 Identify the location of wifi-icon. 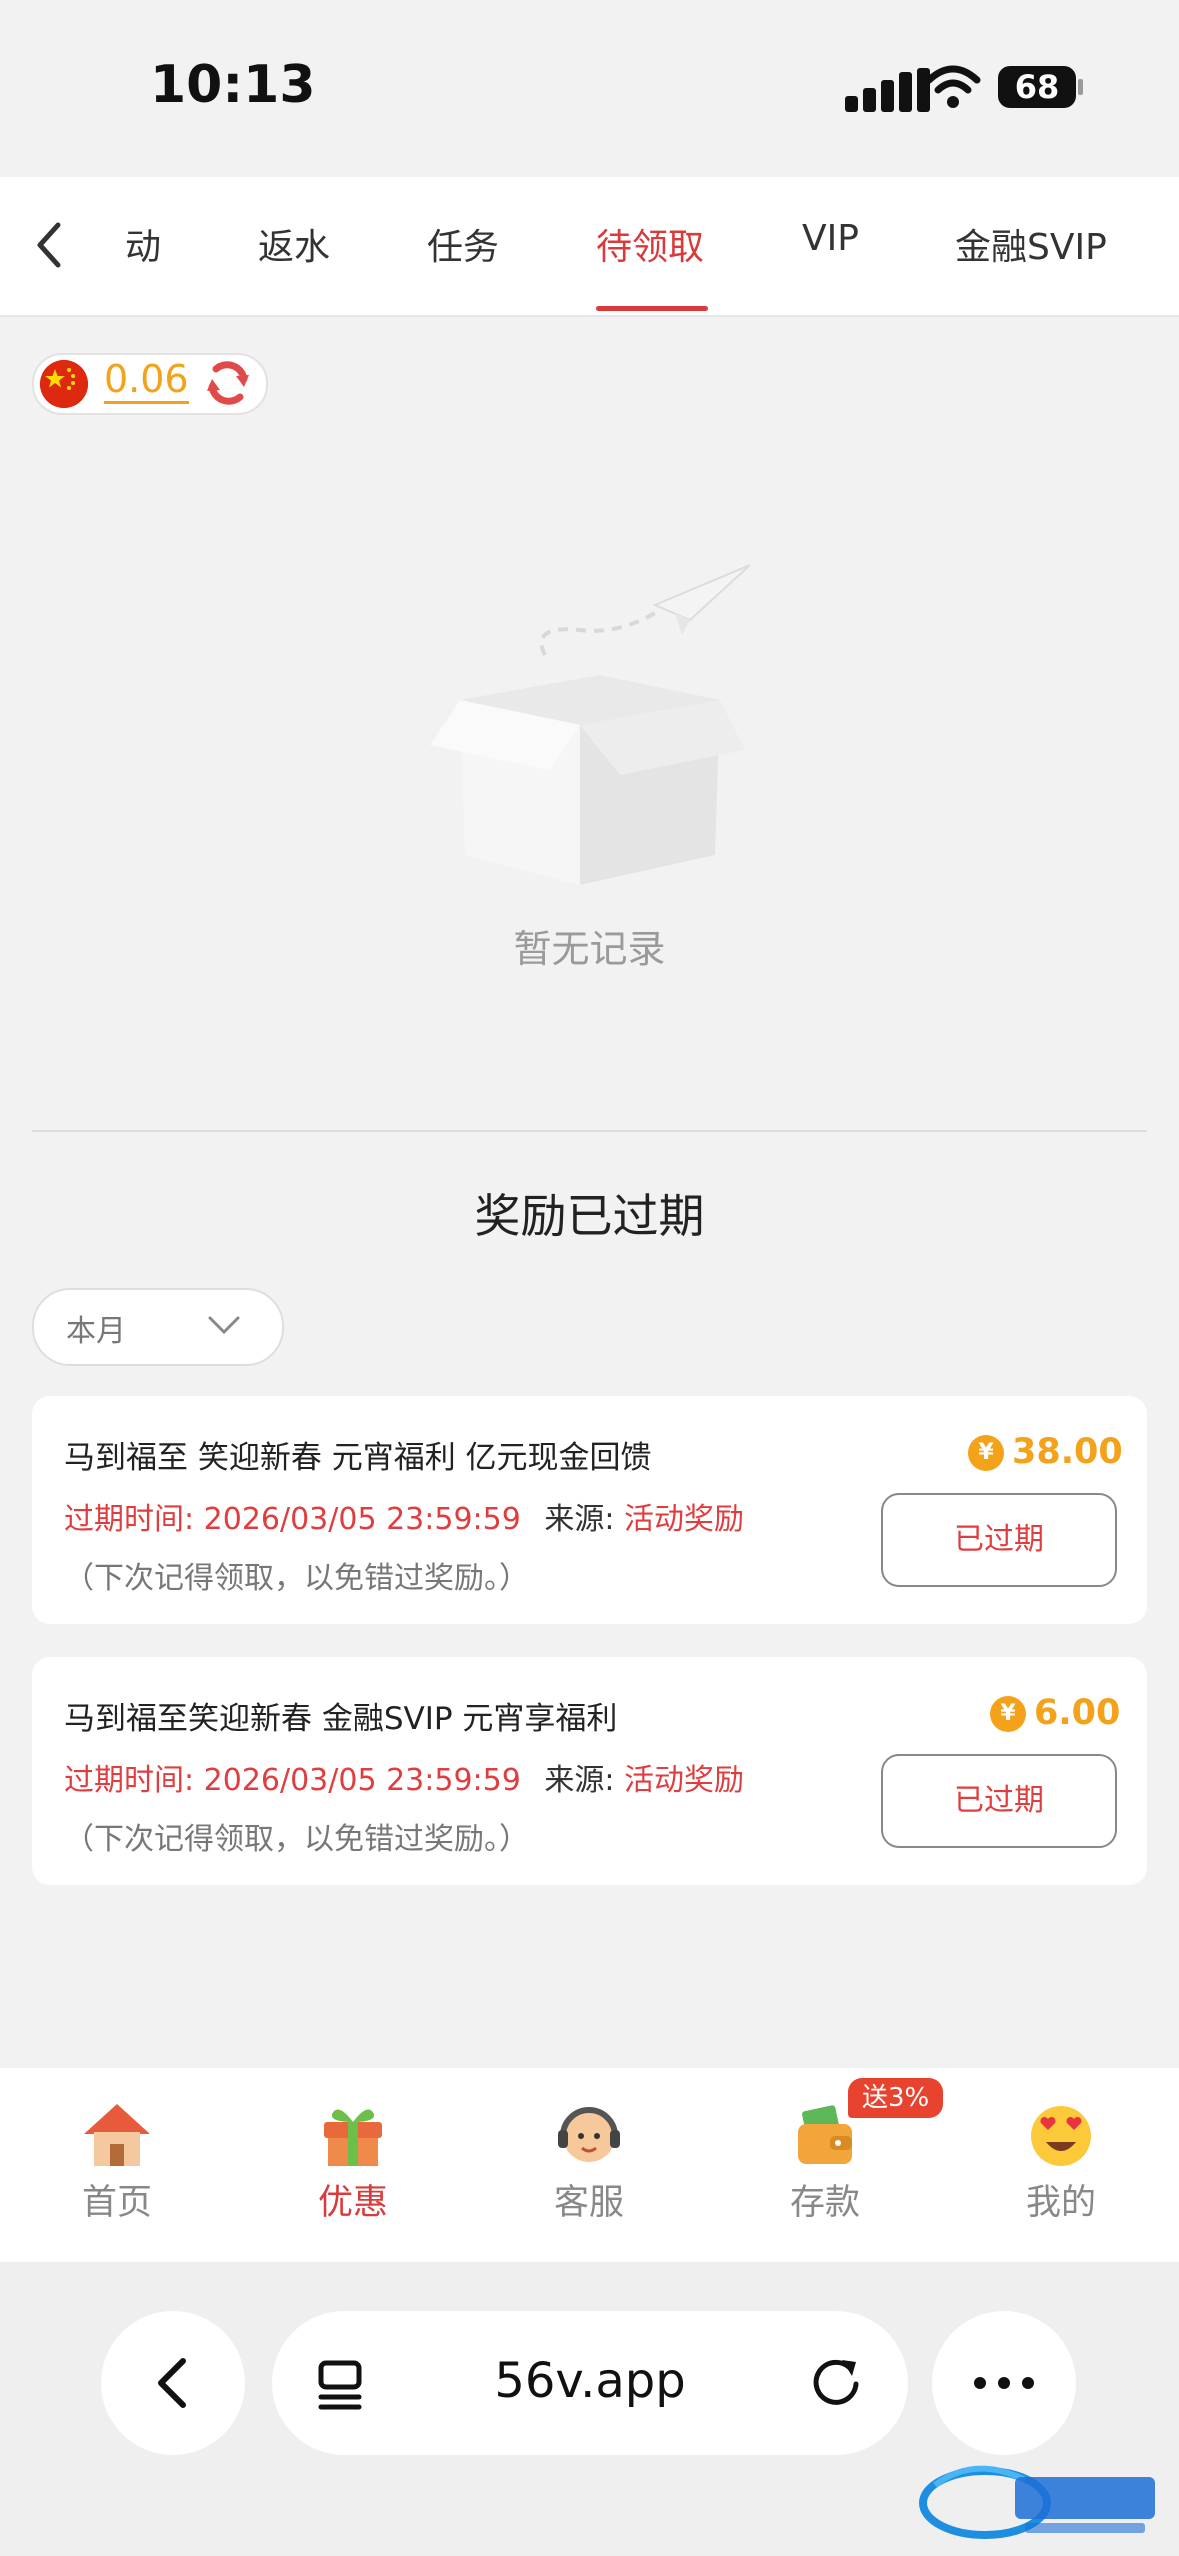
(953, 86).